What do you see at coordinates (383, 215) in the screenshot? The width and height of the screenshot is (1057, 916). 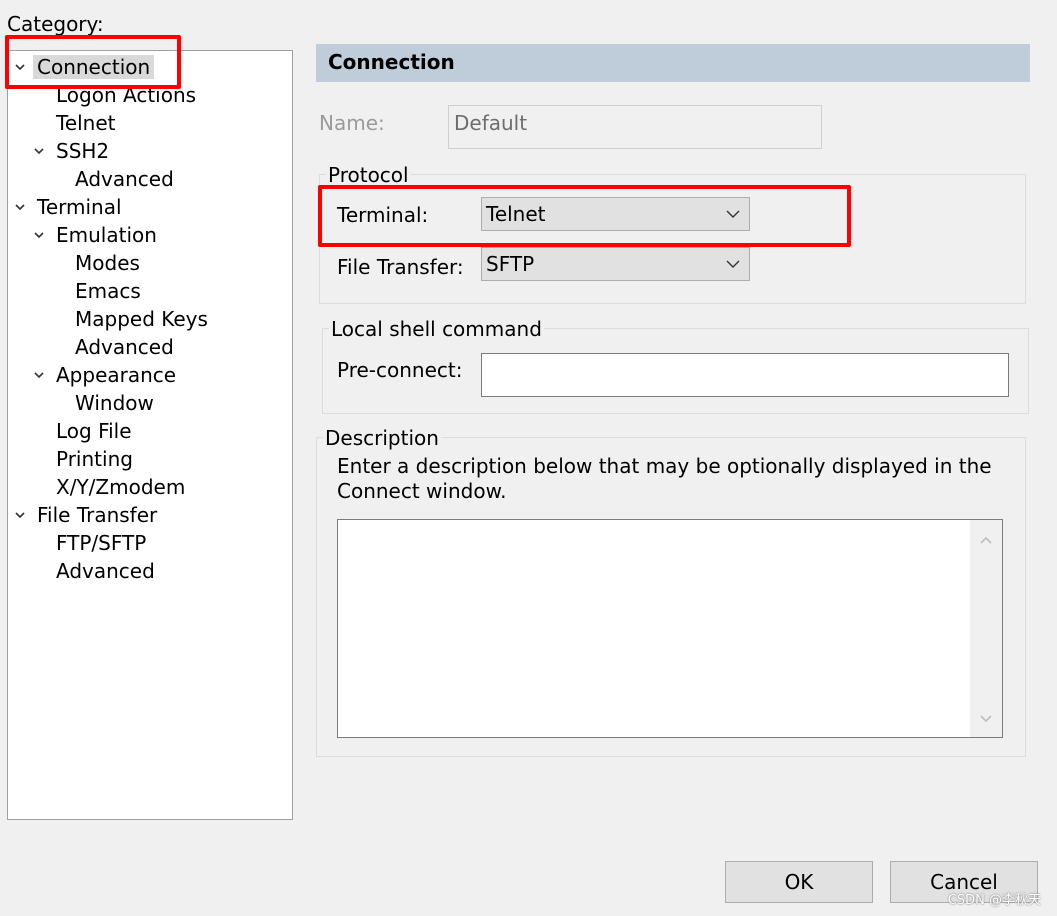 I see `terminal-label: Terminal:` at bounding box center [383, 215].